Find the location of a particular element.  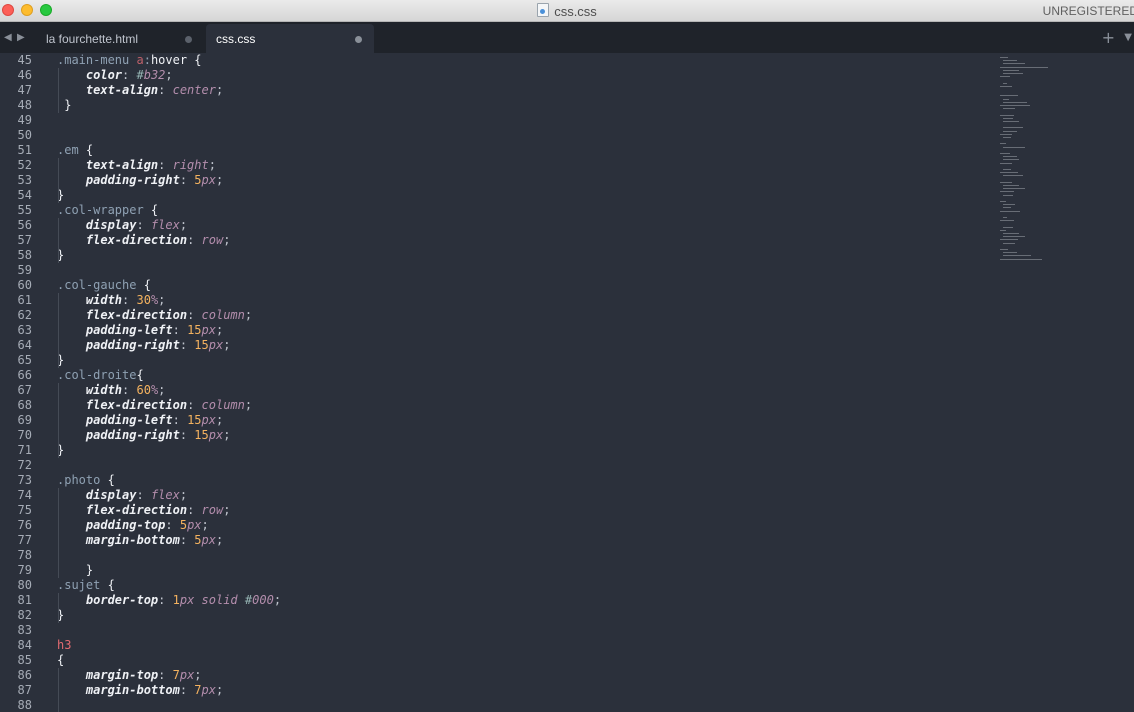

code-line: 72 is located at coordinates (495, 465).